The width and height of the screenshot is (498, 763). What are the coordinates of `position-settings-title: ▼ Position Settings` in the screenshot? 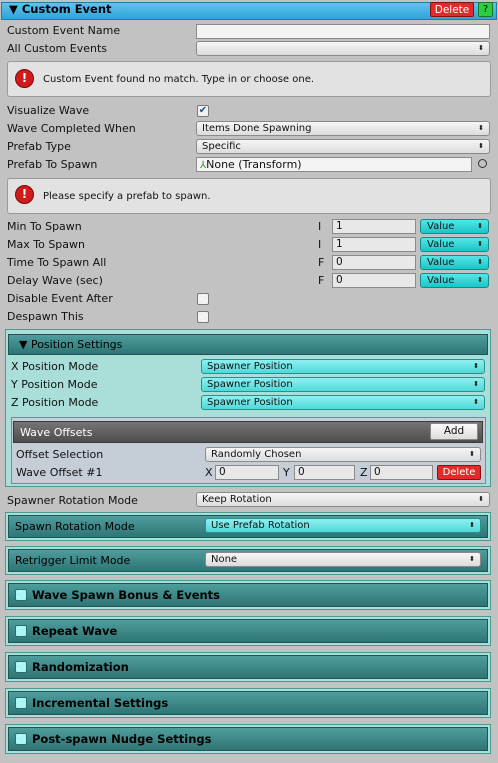 It's located at (71, 344).